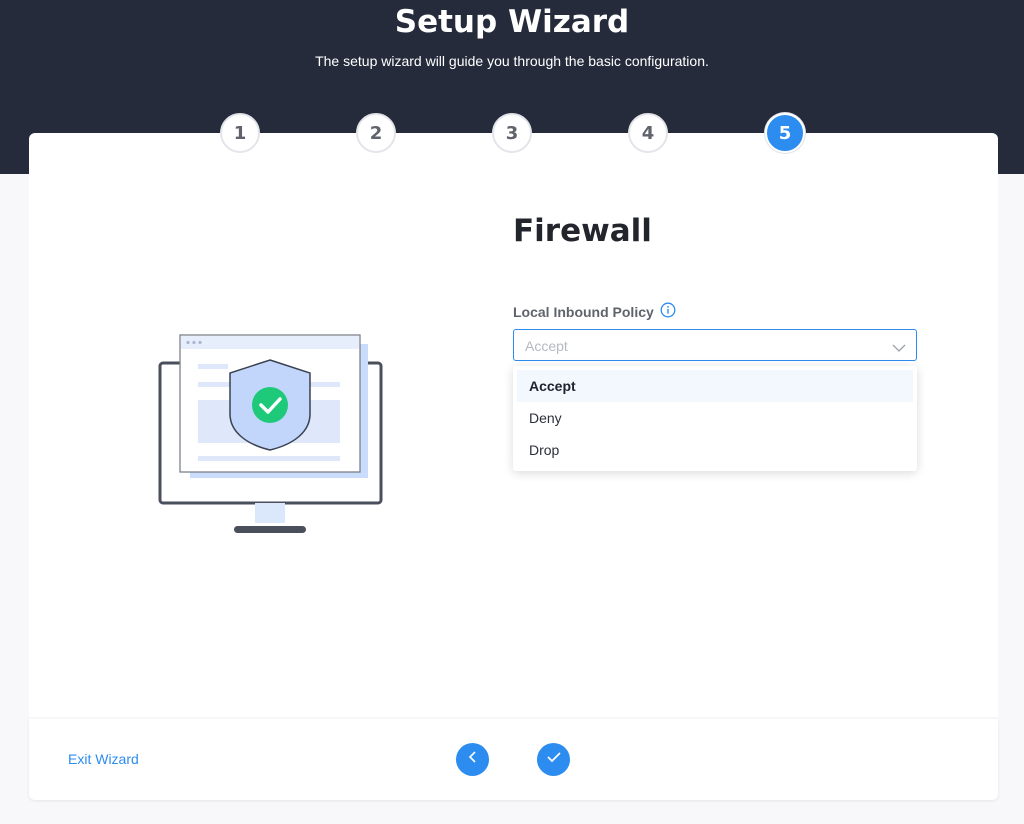 Image resolution: width=1024 pixels, height=824 pixels. I want to click on option-accept: Accept, so click(715, 386).